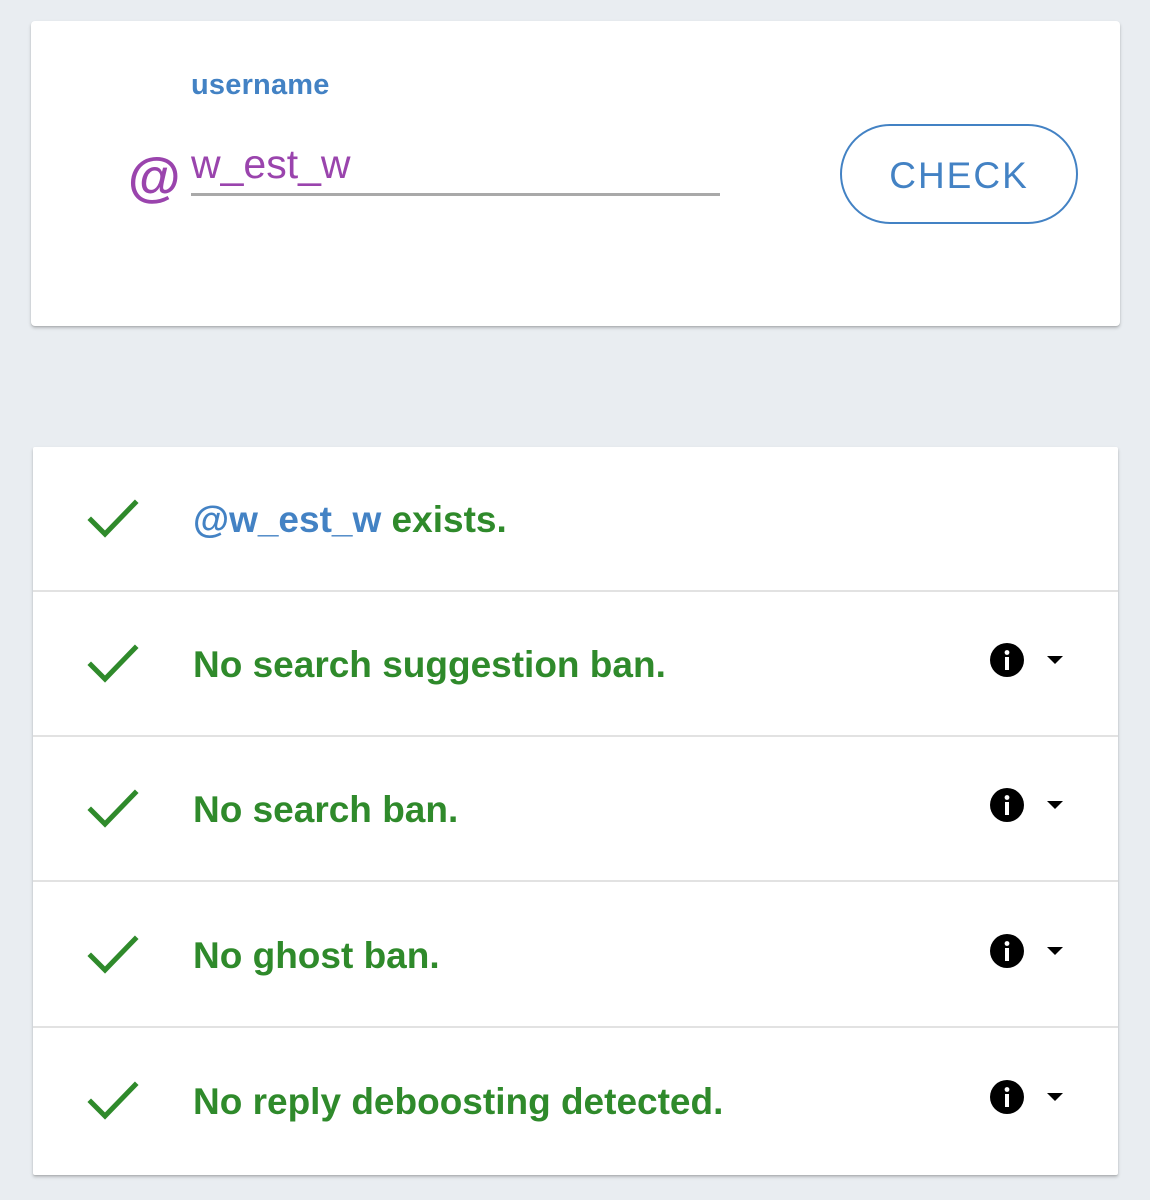  I want to click on result-row-reply-deboosting: No reply deboosting detected., so click(575, 1101).